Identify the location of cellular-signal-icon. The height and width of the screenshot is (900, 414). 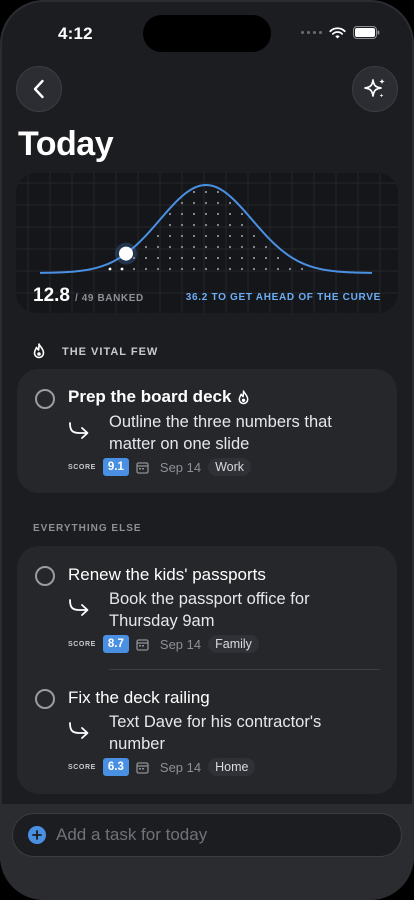
(311, 32).